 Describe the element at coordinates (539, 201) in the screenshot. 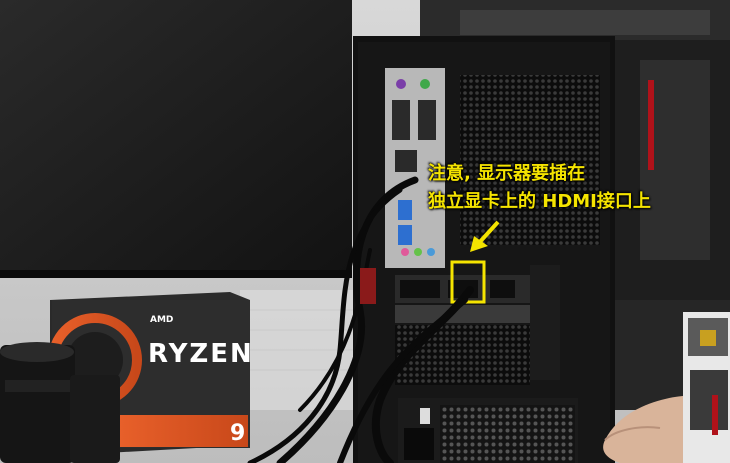

I see `annotation-line-2: 独立显卡上的 HDMI接口上` at that location.